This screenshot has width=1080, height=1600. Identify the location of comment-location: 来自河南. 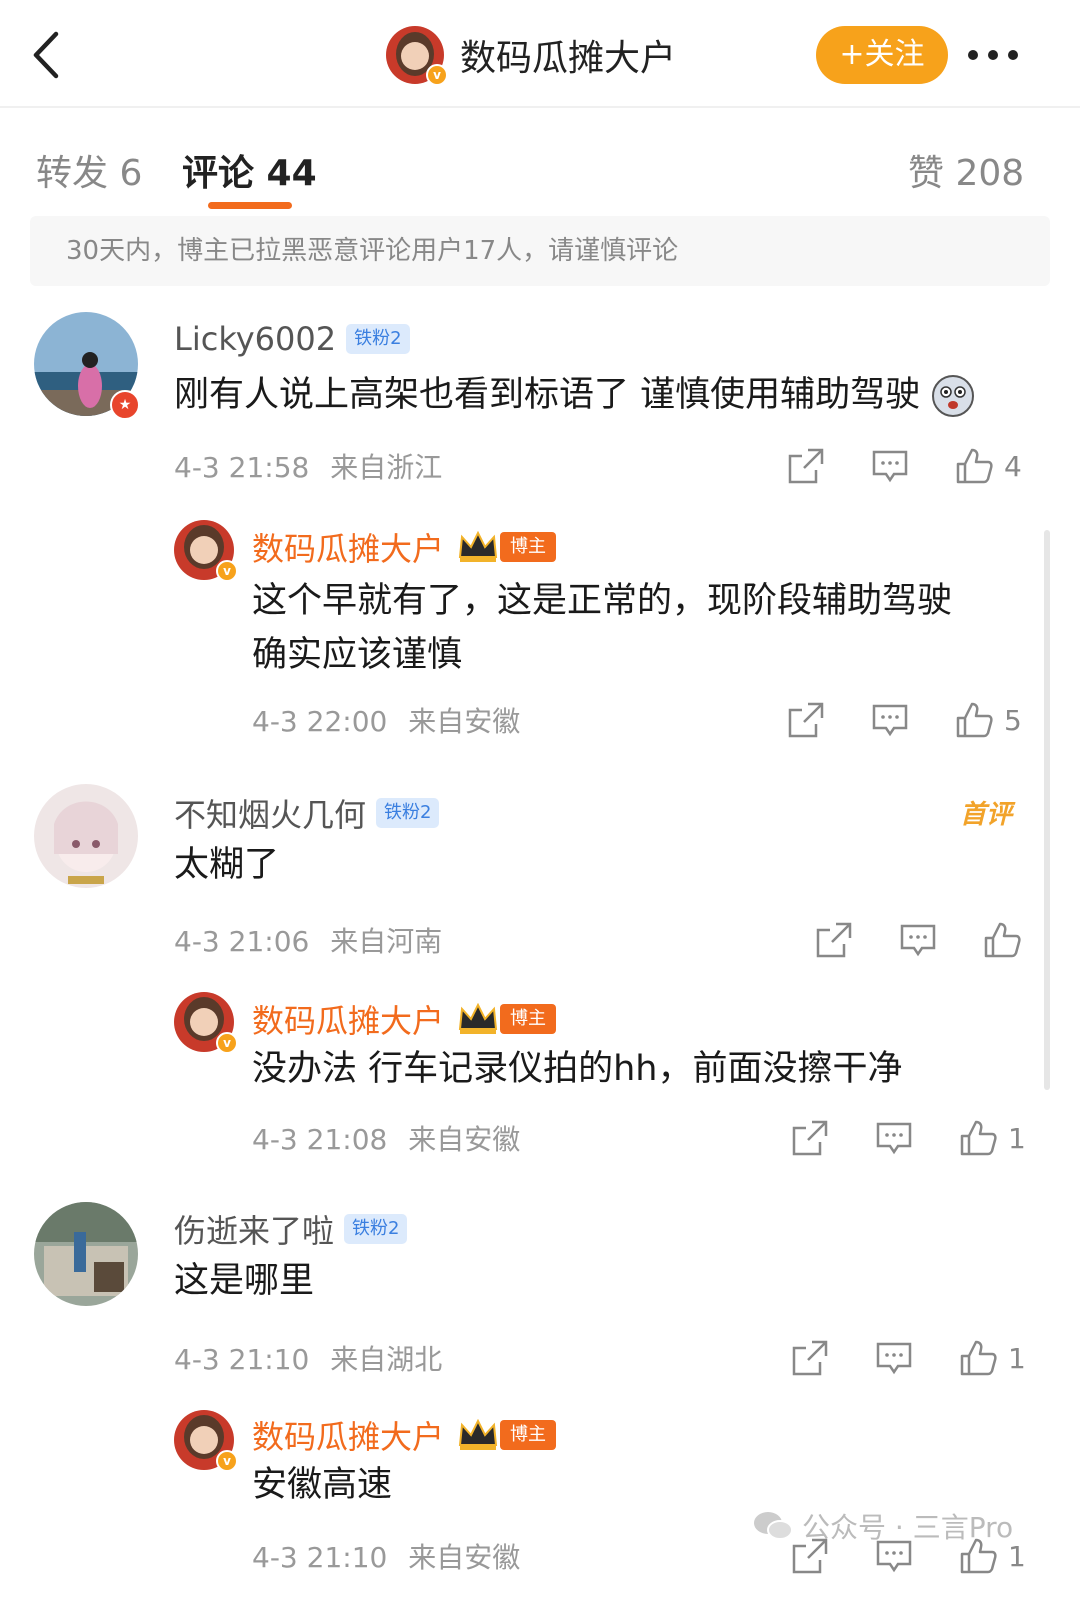
(386, 941).